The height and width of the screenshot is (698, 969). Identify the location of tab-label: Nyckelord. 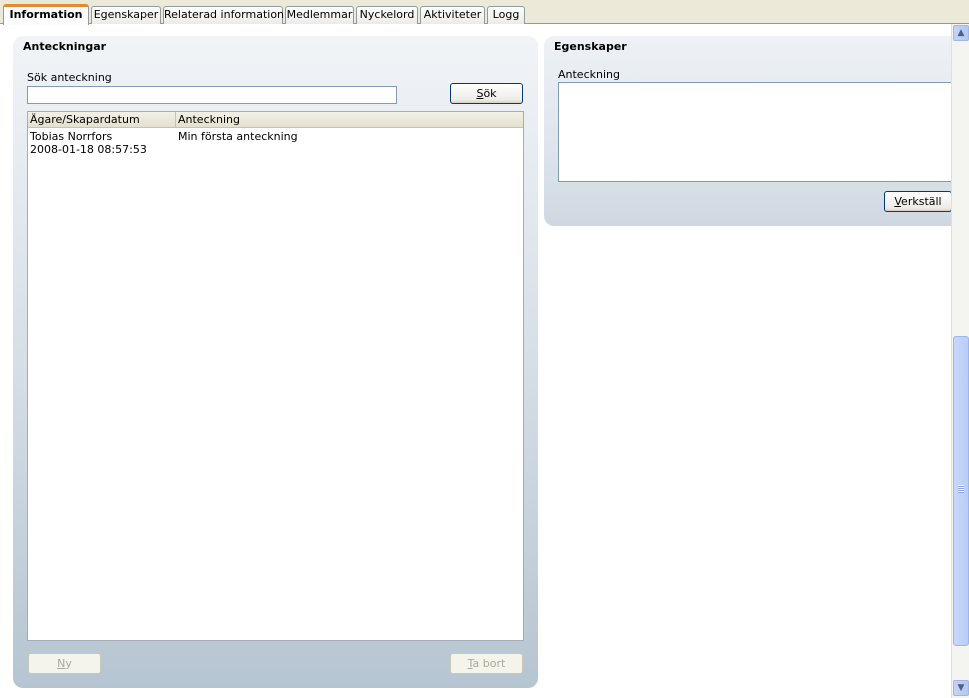
(387, 14).